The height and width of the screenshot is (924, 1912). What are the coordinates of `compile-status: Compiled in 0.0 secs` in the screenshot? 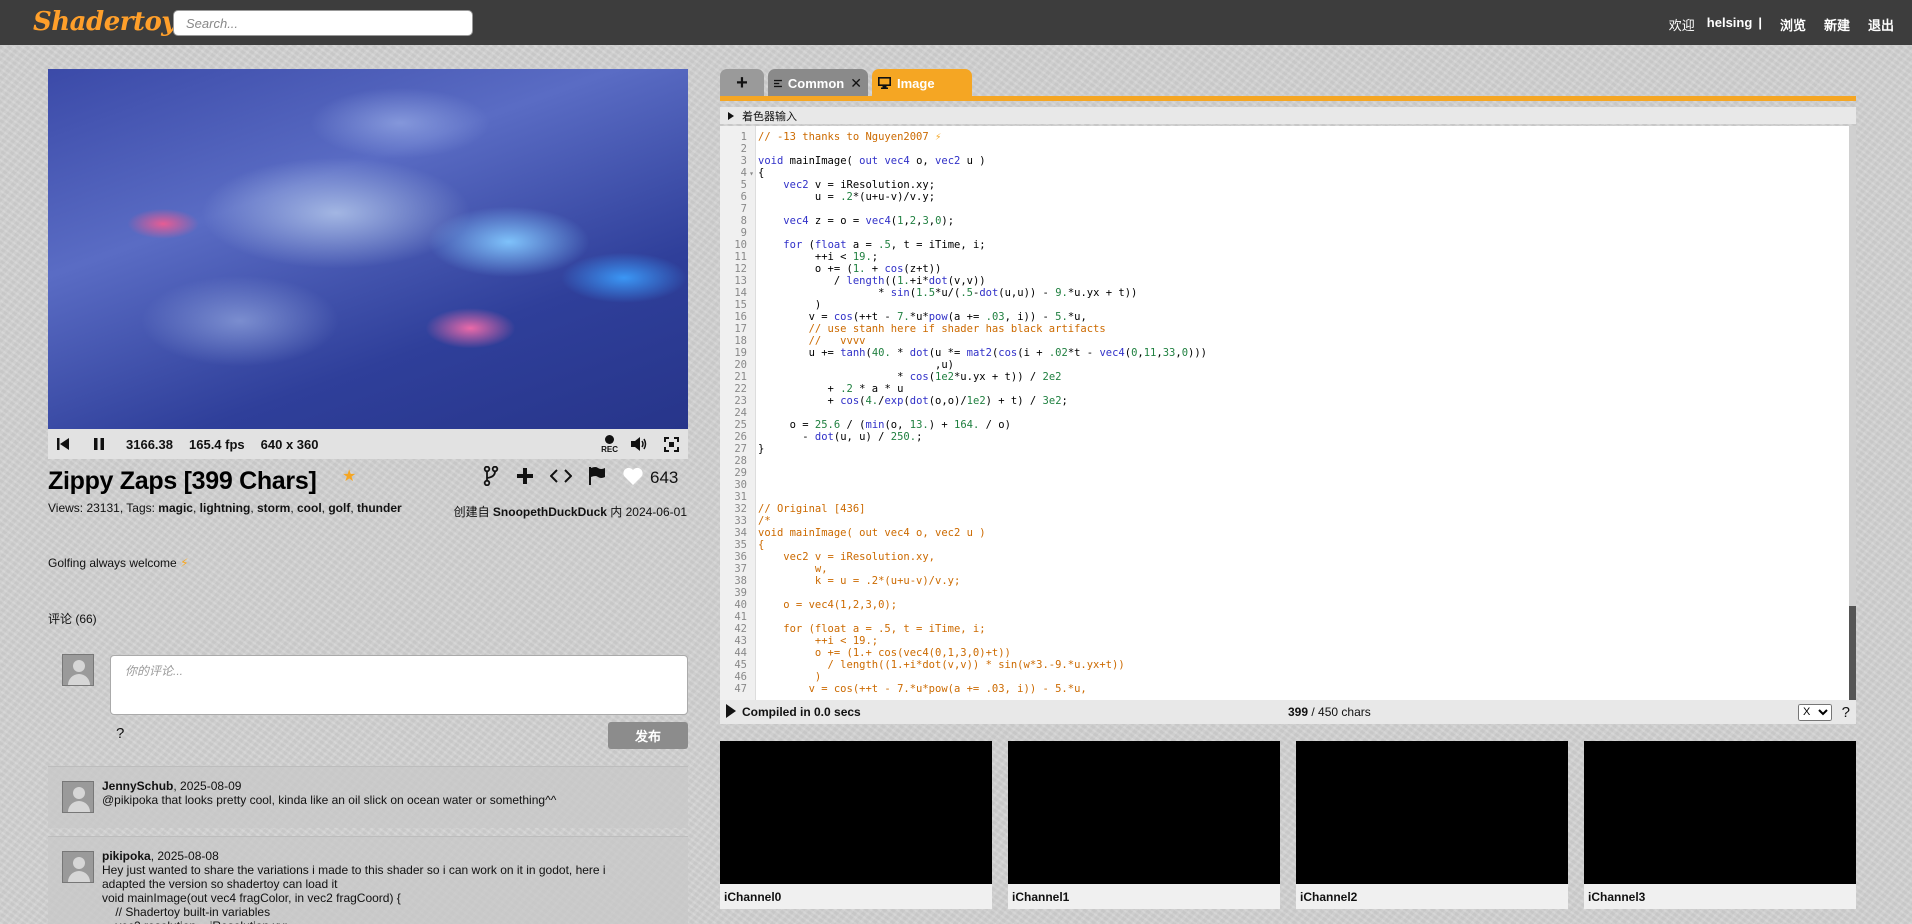 It's located at (801, 712).